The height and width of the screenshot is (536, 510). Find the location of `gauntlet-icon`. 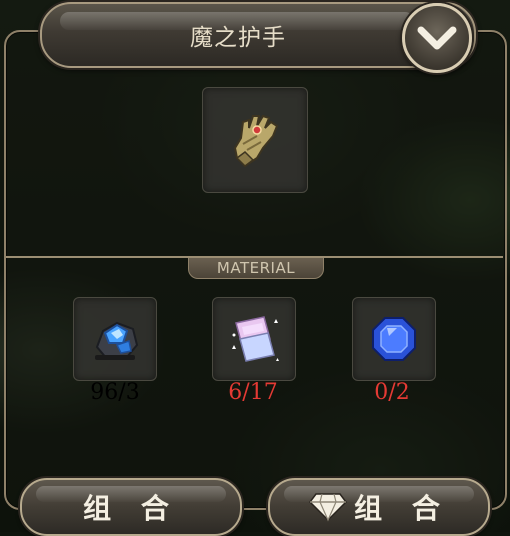

gauntlet-icon is located at coordinates (256, 141).